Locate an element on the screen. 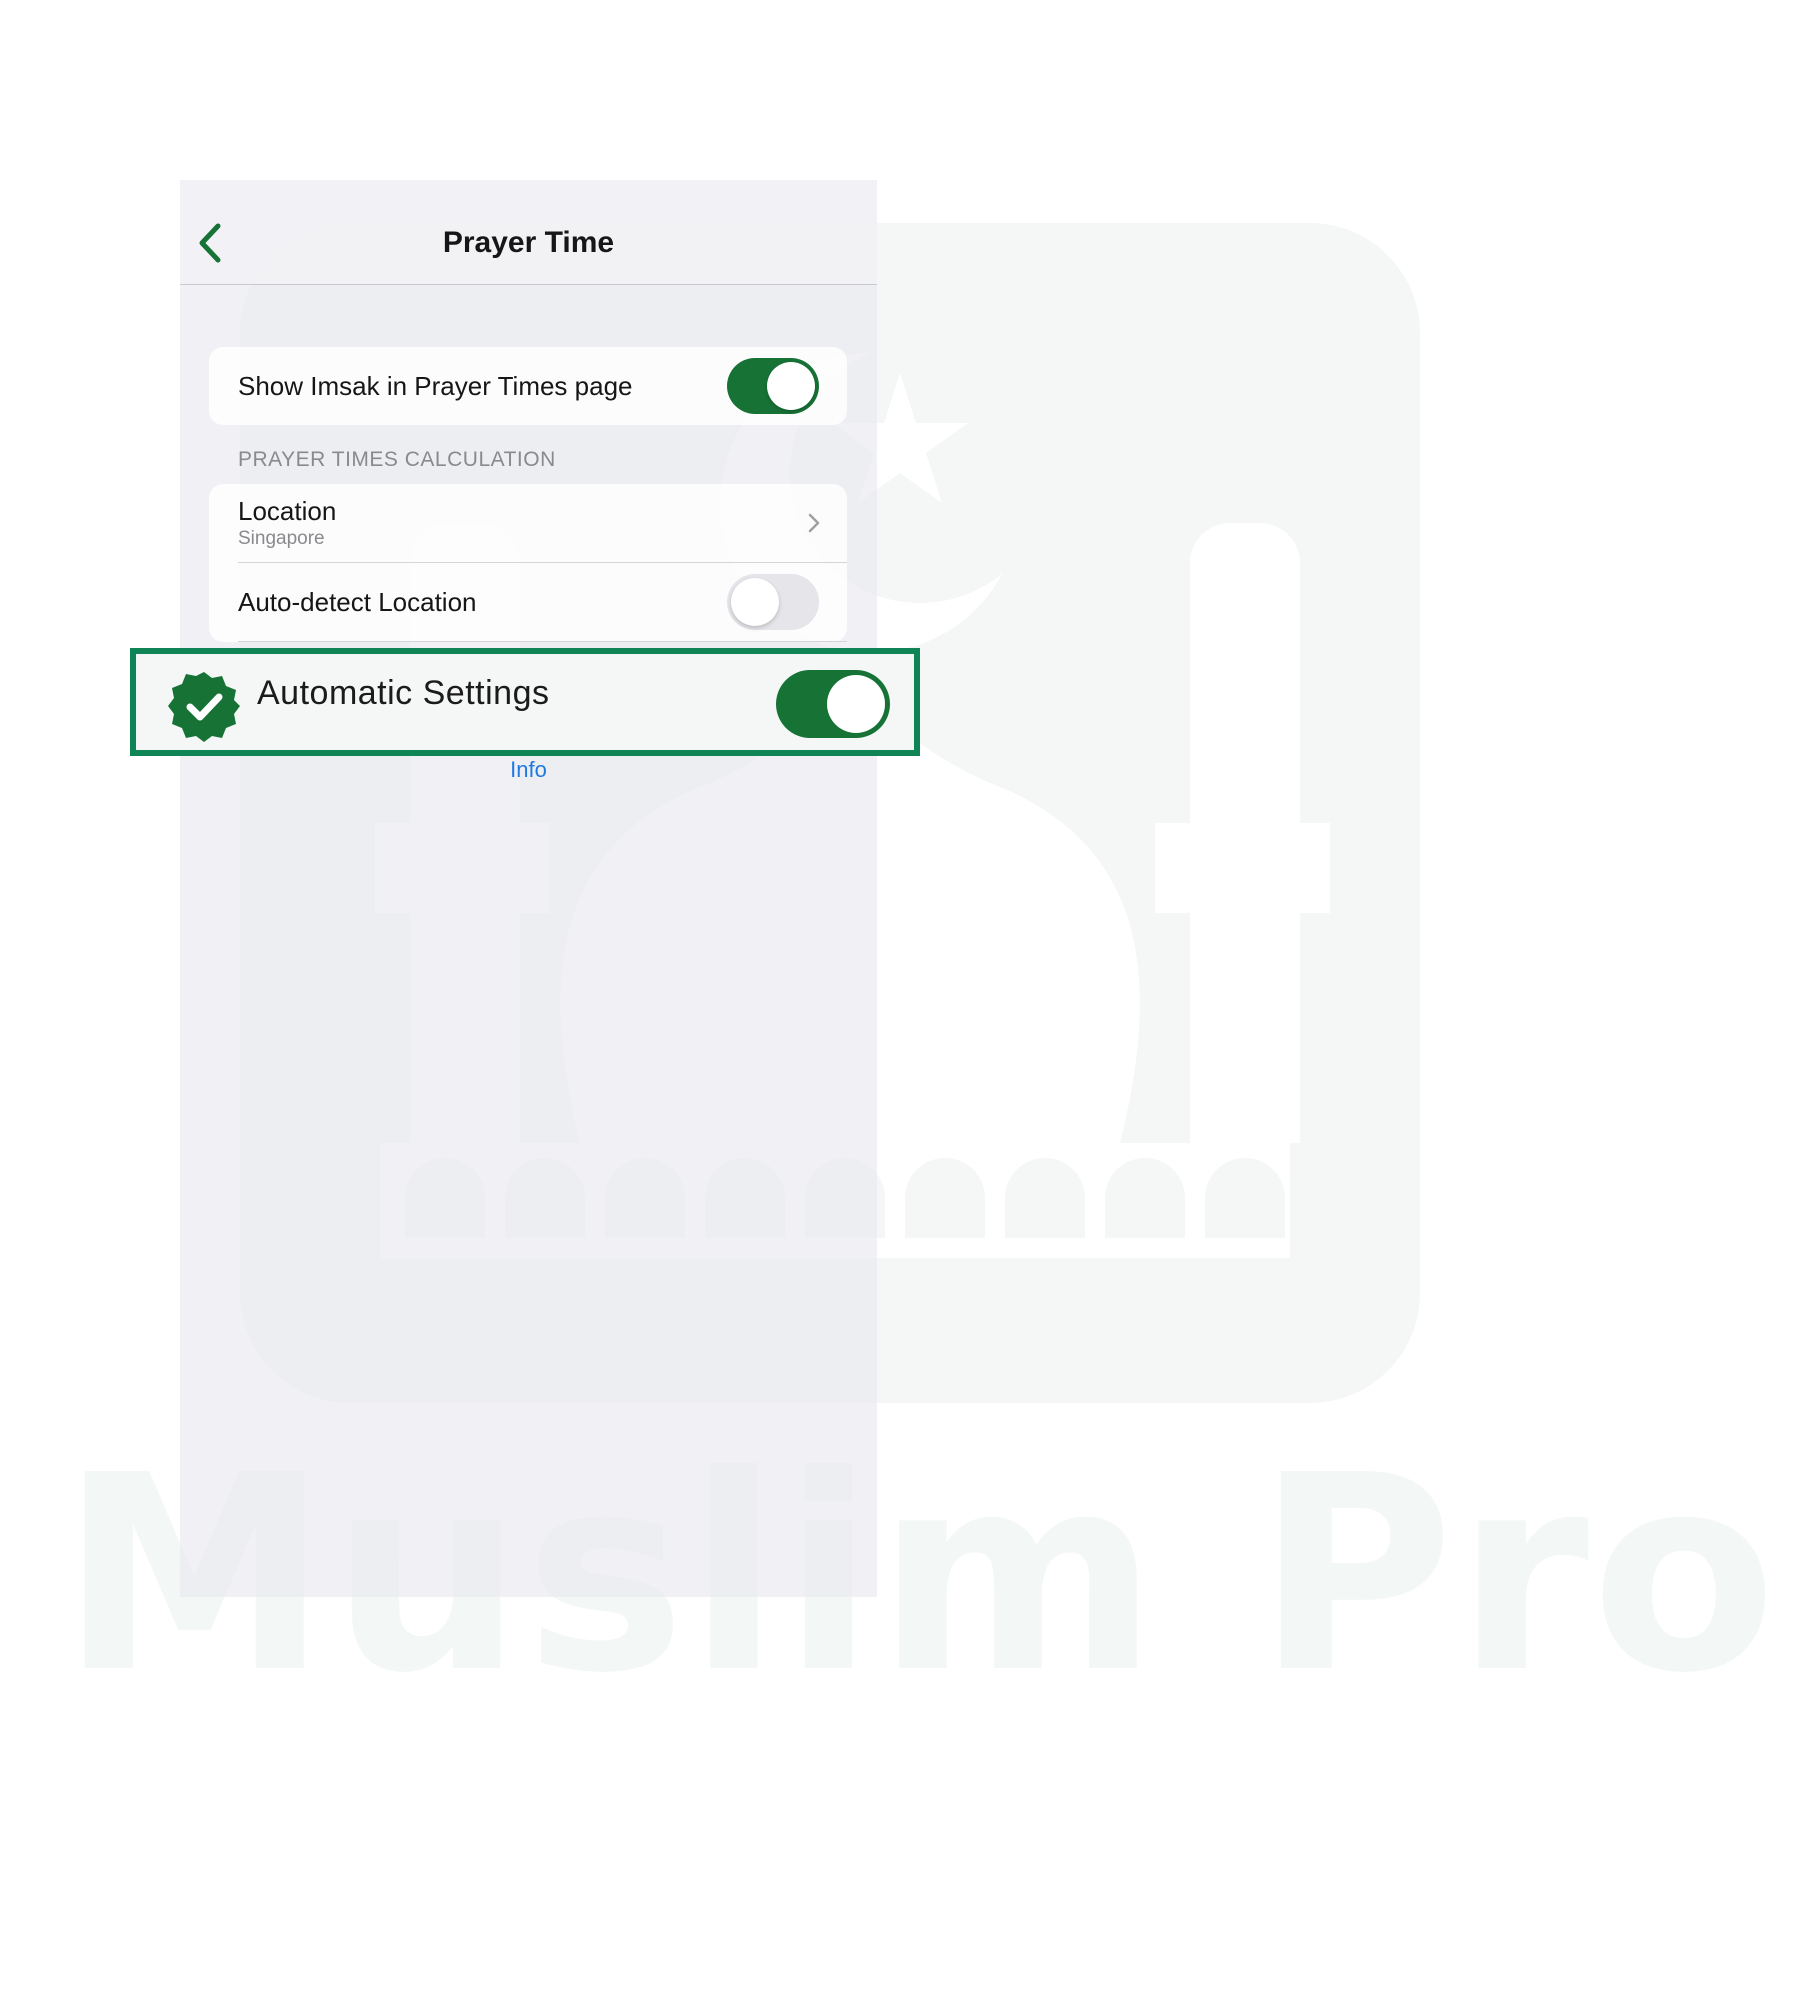 The height and width of the screenshot is (2000, 1800). section-header: PRAYER TIMES CALCULATION is located at coordinates (397, 459).